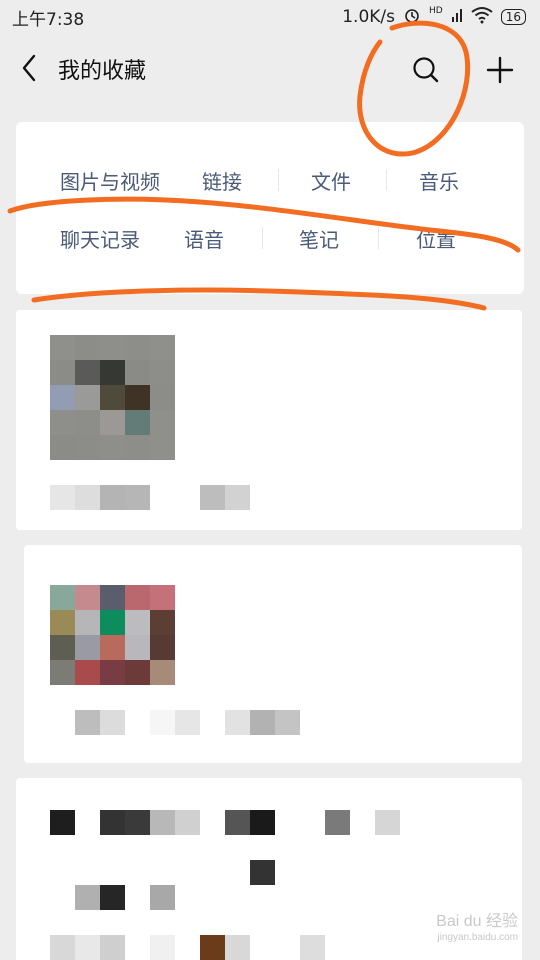  Describe the element at coordinates (270, 68) in the screenshot. I see `nav-bar: 我的收藏` at that location.